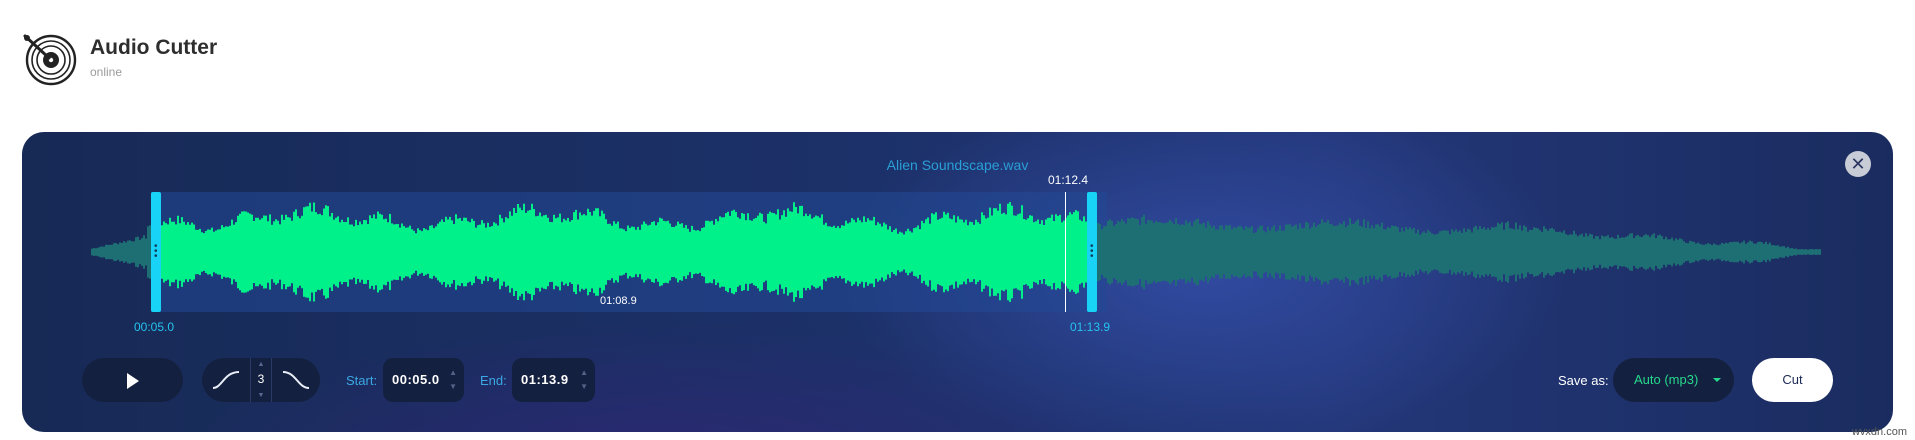 This screenshot has height=440, width=1915. What do you see at coordinates (296, 380) in the screenshot?
I see `fade-out-icon` at bounding box center [296, 380].